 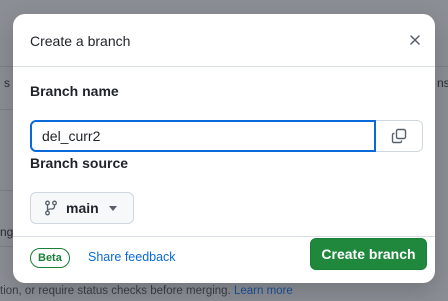 I want to click on branch-name-input-group, so click(x=226, y=136).